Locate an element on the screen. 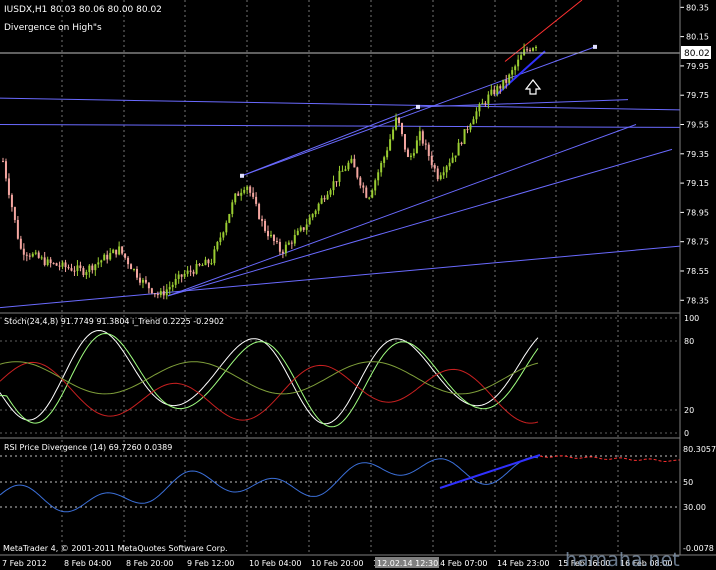 This screenshot has width=716, height=570. stoch-tick-label: 0 is located at coordinates (686, 433).